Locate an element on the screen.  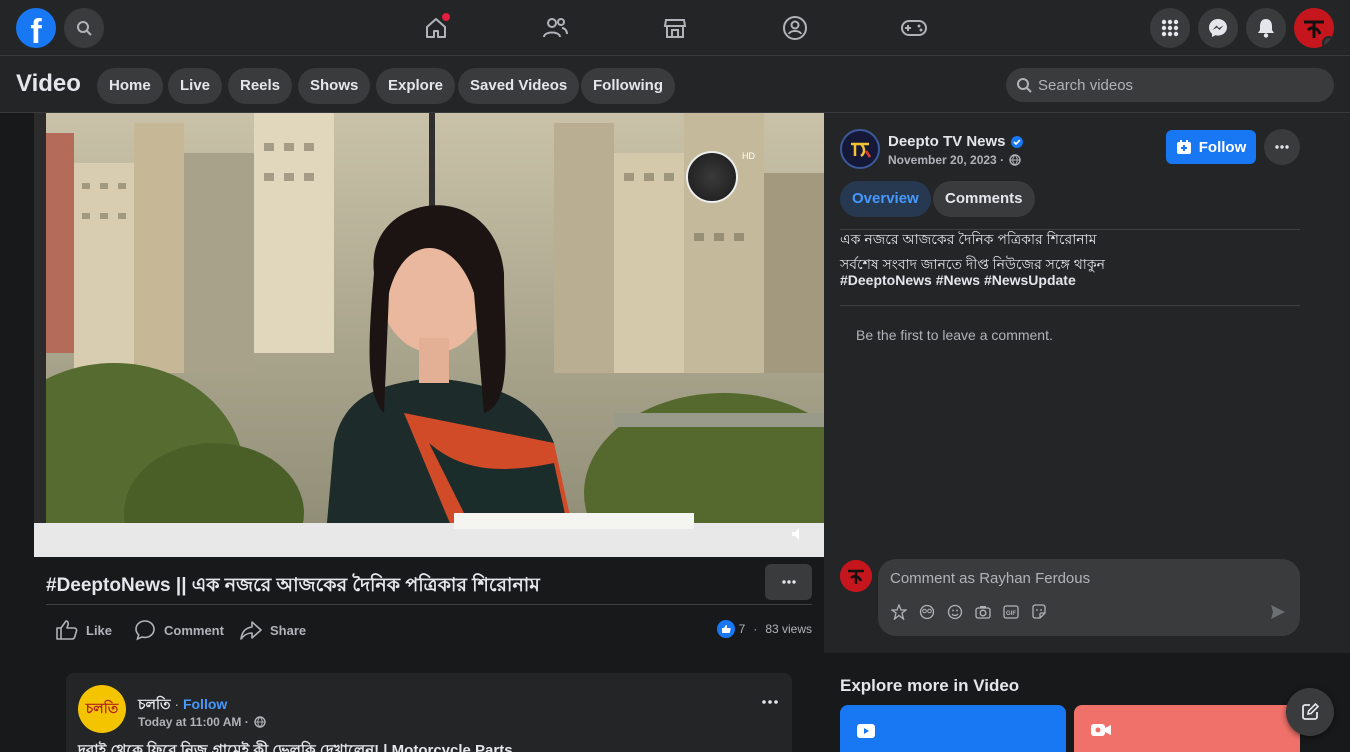
tab-overview: Overview is located at coordinates (885, 199).